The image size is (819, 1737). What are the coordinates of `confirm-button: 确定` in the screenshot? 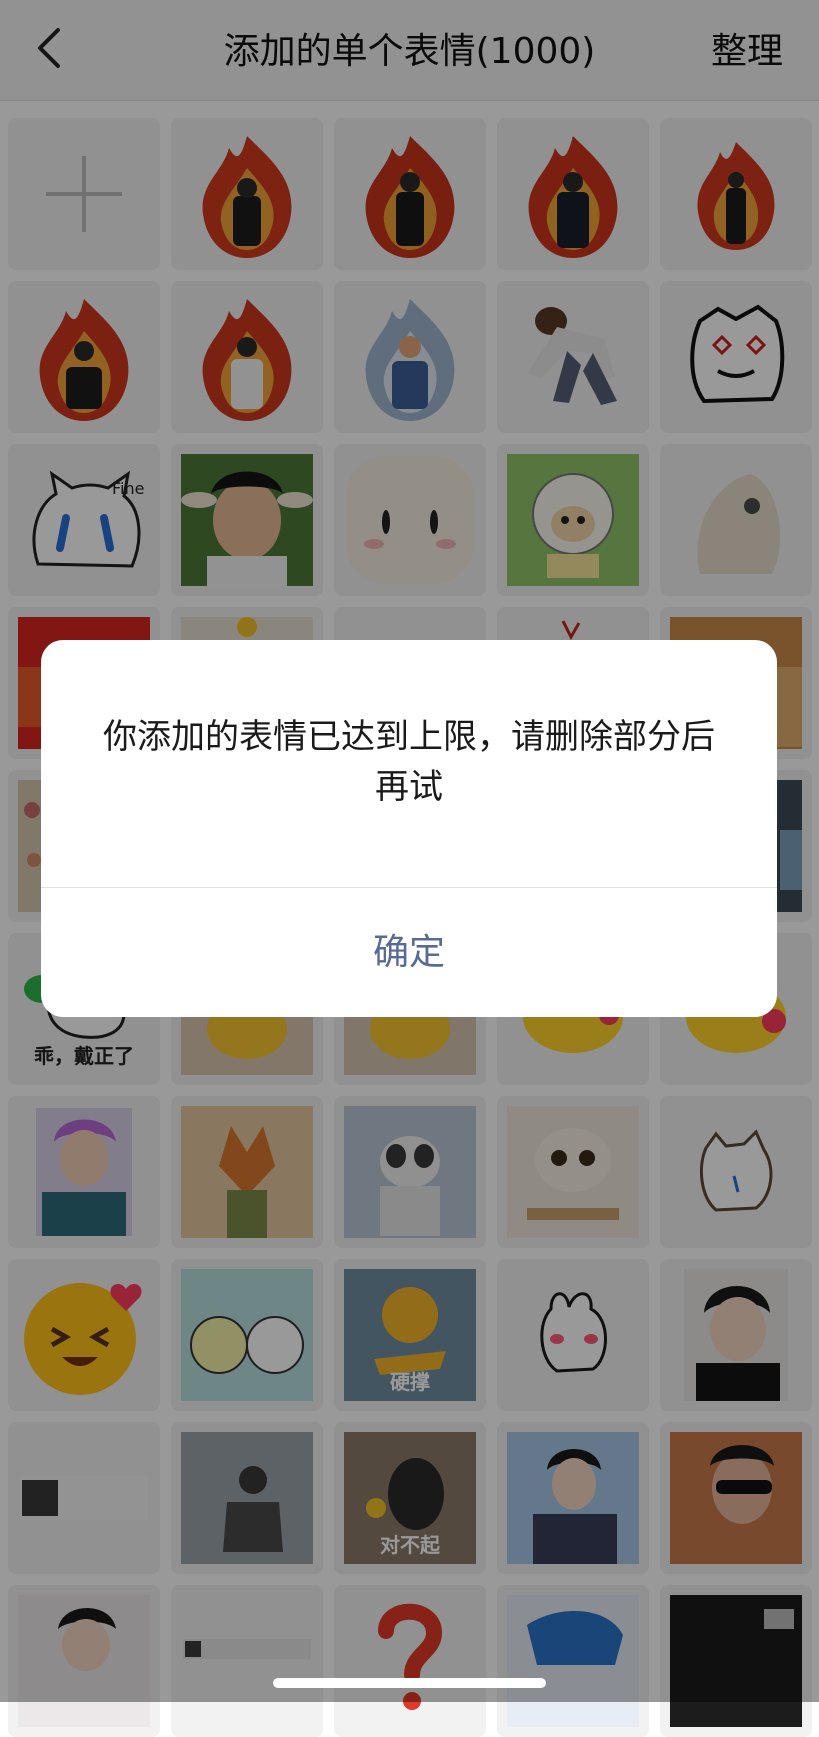 It's located at (409, 952).